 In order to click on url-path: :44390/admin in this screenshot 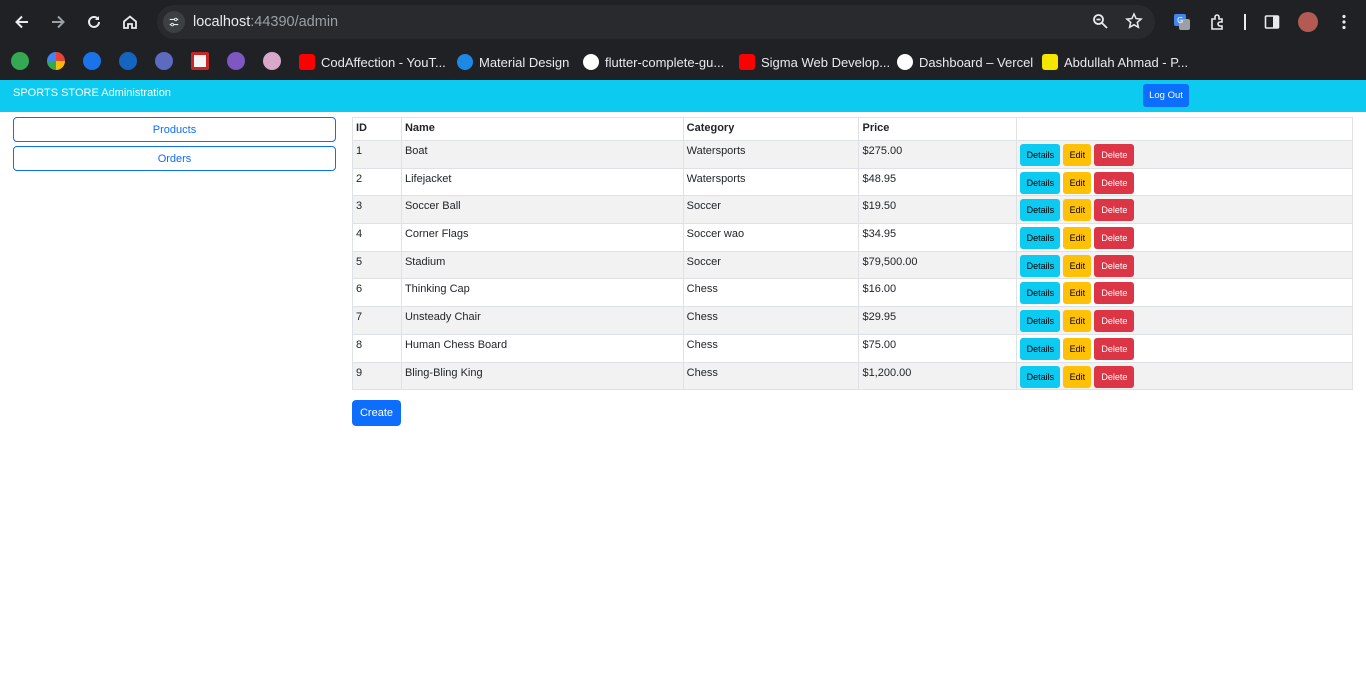, I will do `click(294, 22)`.